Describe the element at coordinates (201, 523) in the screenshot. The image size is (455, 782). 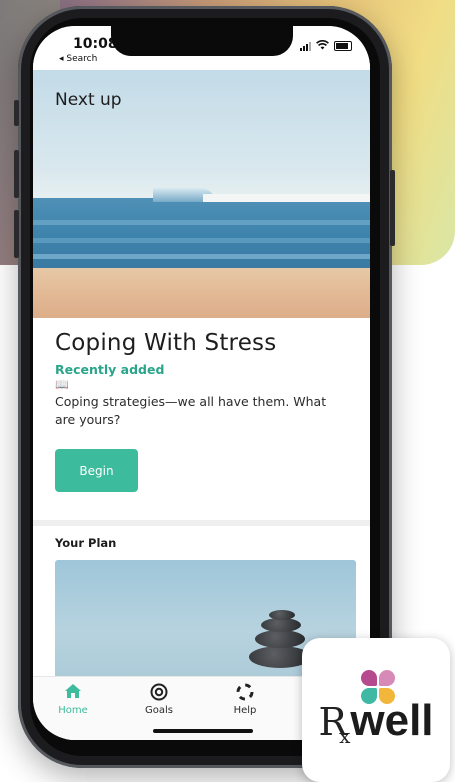
I see `section-divider` at that location.